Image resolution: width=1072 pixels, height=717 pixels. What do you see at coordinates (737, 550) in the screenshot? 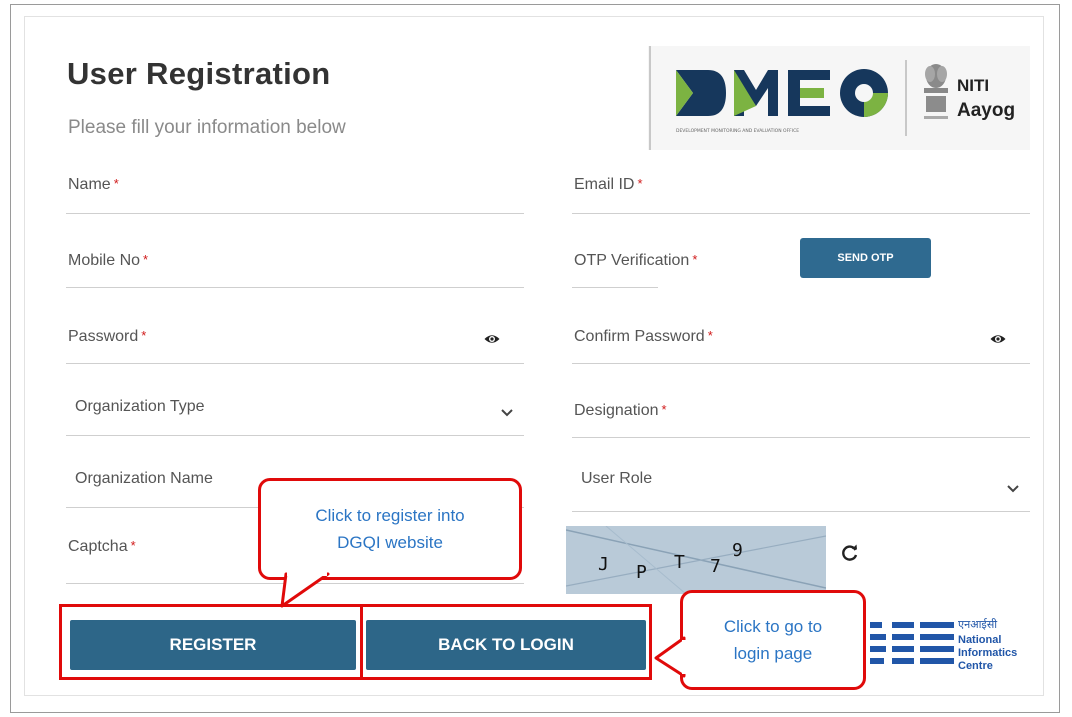
I see `captcha-char: 9` at bounding box center [737, 550].